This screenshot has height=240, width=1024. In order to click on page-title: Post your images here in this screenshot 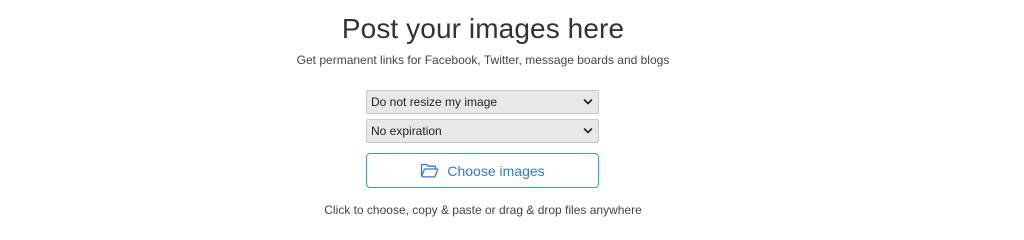, I will do `click(483, 28)`.